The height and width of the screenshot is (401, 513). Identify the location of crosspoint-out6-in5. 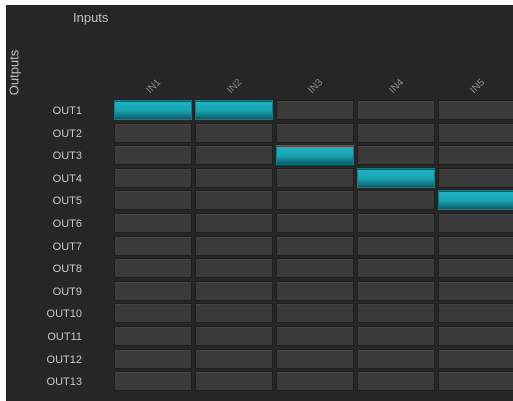
(475, 223).